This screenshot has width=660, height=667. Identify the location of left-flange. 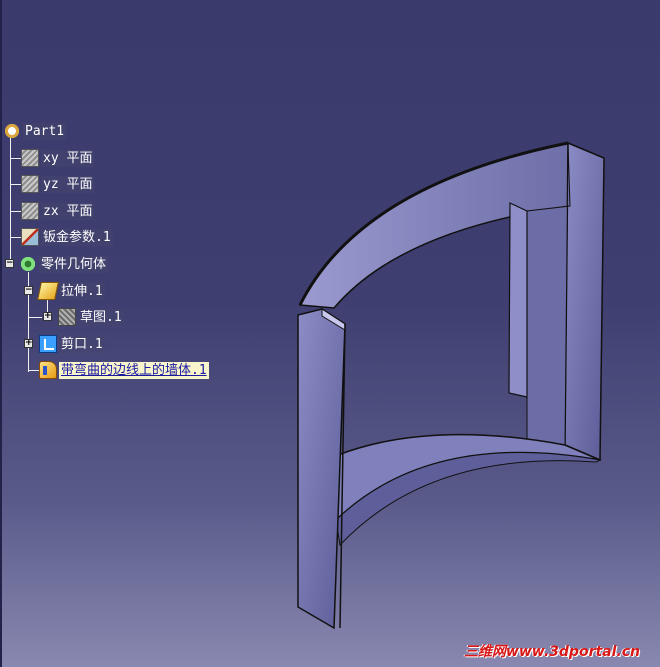
(321, 469).